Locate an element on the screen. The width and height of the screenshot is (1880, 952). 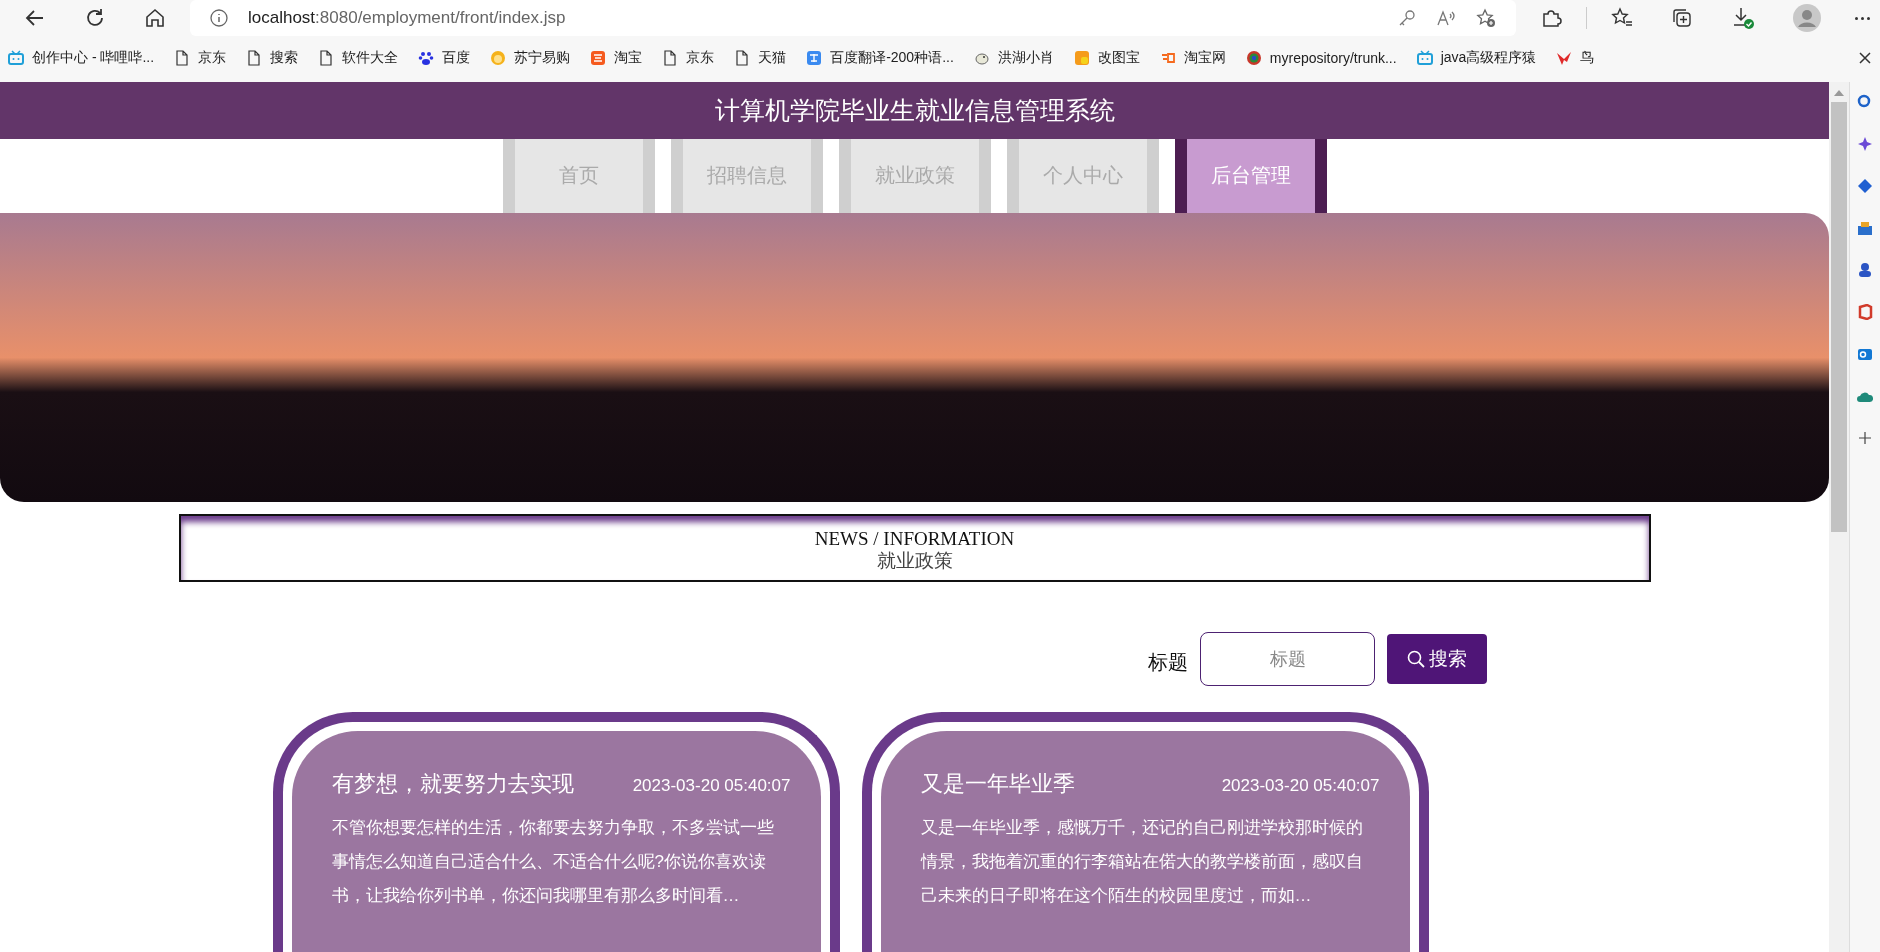
site-title: 计算机学院毕业生就业信息管理系统 is located at coordinates (914, 110).